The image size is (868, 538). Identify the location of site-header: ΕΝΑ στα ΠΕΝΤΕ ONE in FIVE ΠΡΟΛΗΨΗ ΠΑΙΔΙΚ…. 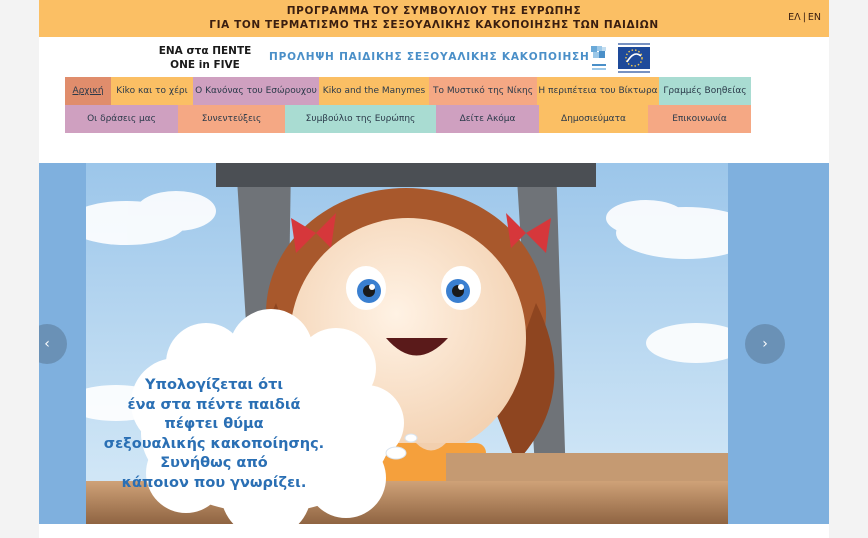
(434, 57).